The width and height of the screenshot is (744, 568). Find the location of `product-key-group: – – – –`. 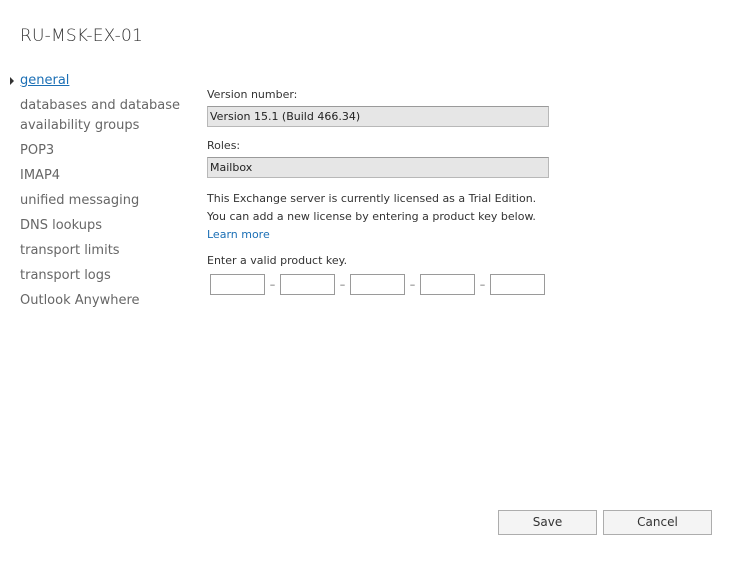

product-key-group: – – – – is located at coordinates (381, 284).